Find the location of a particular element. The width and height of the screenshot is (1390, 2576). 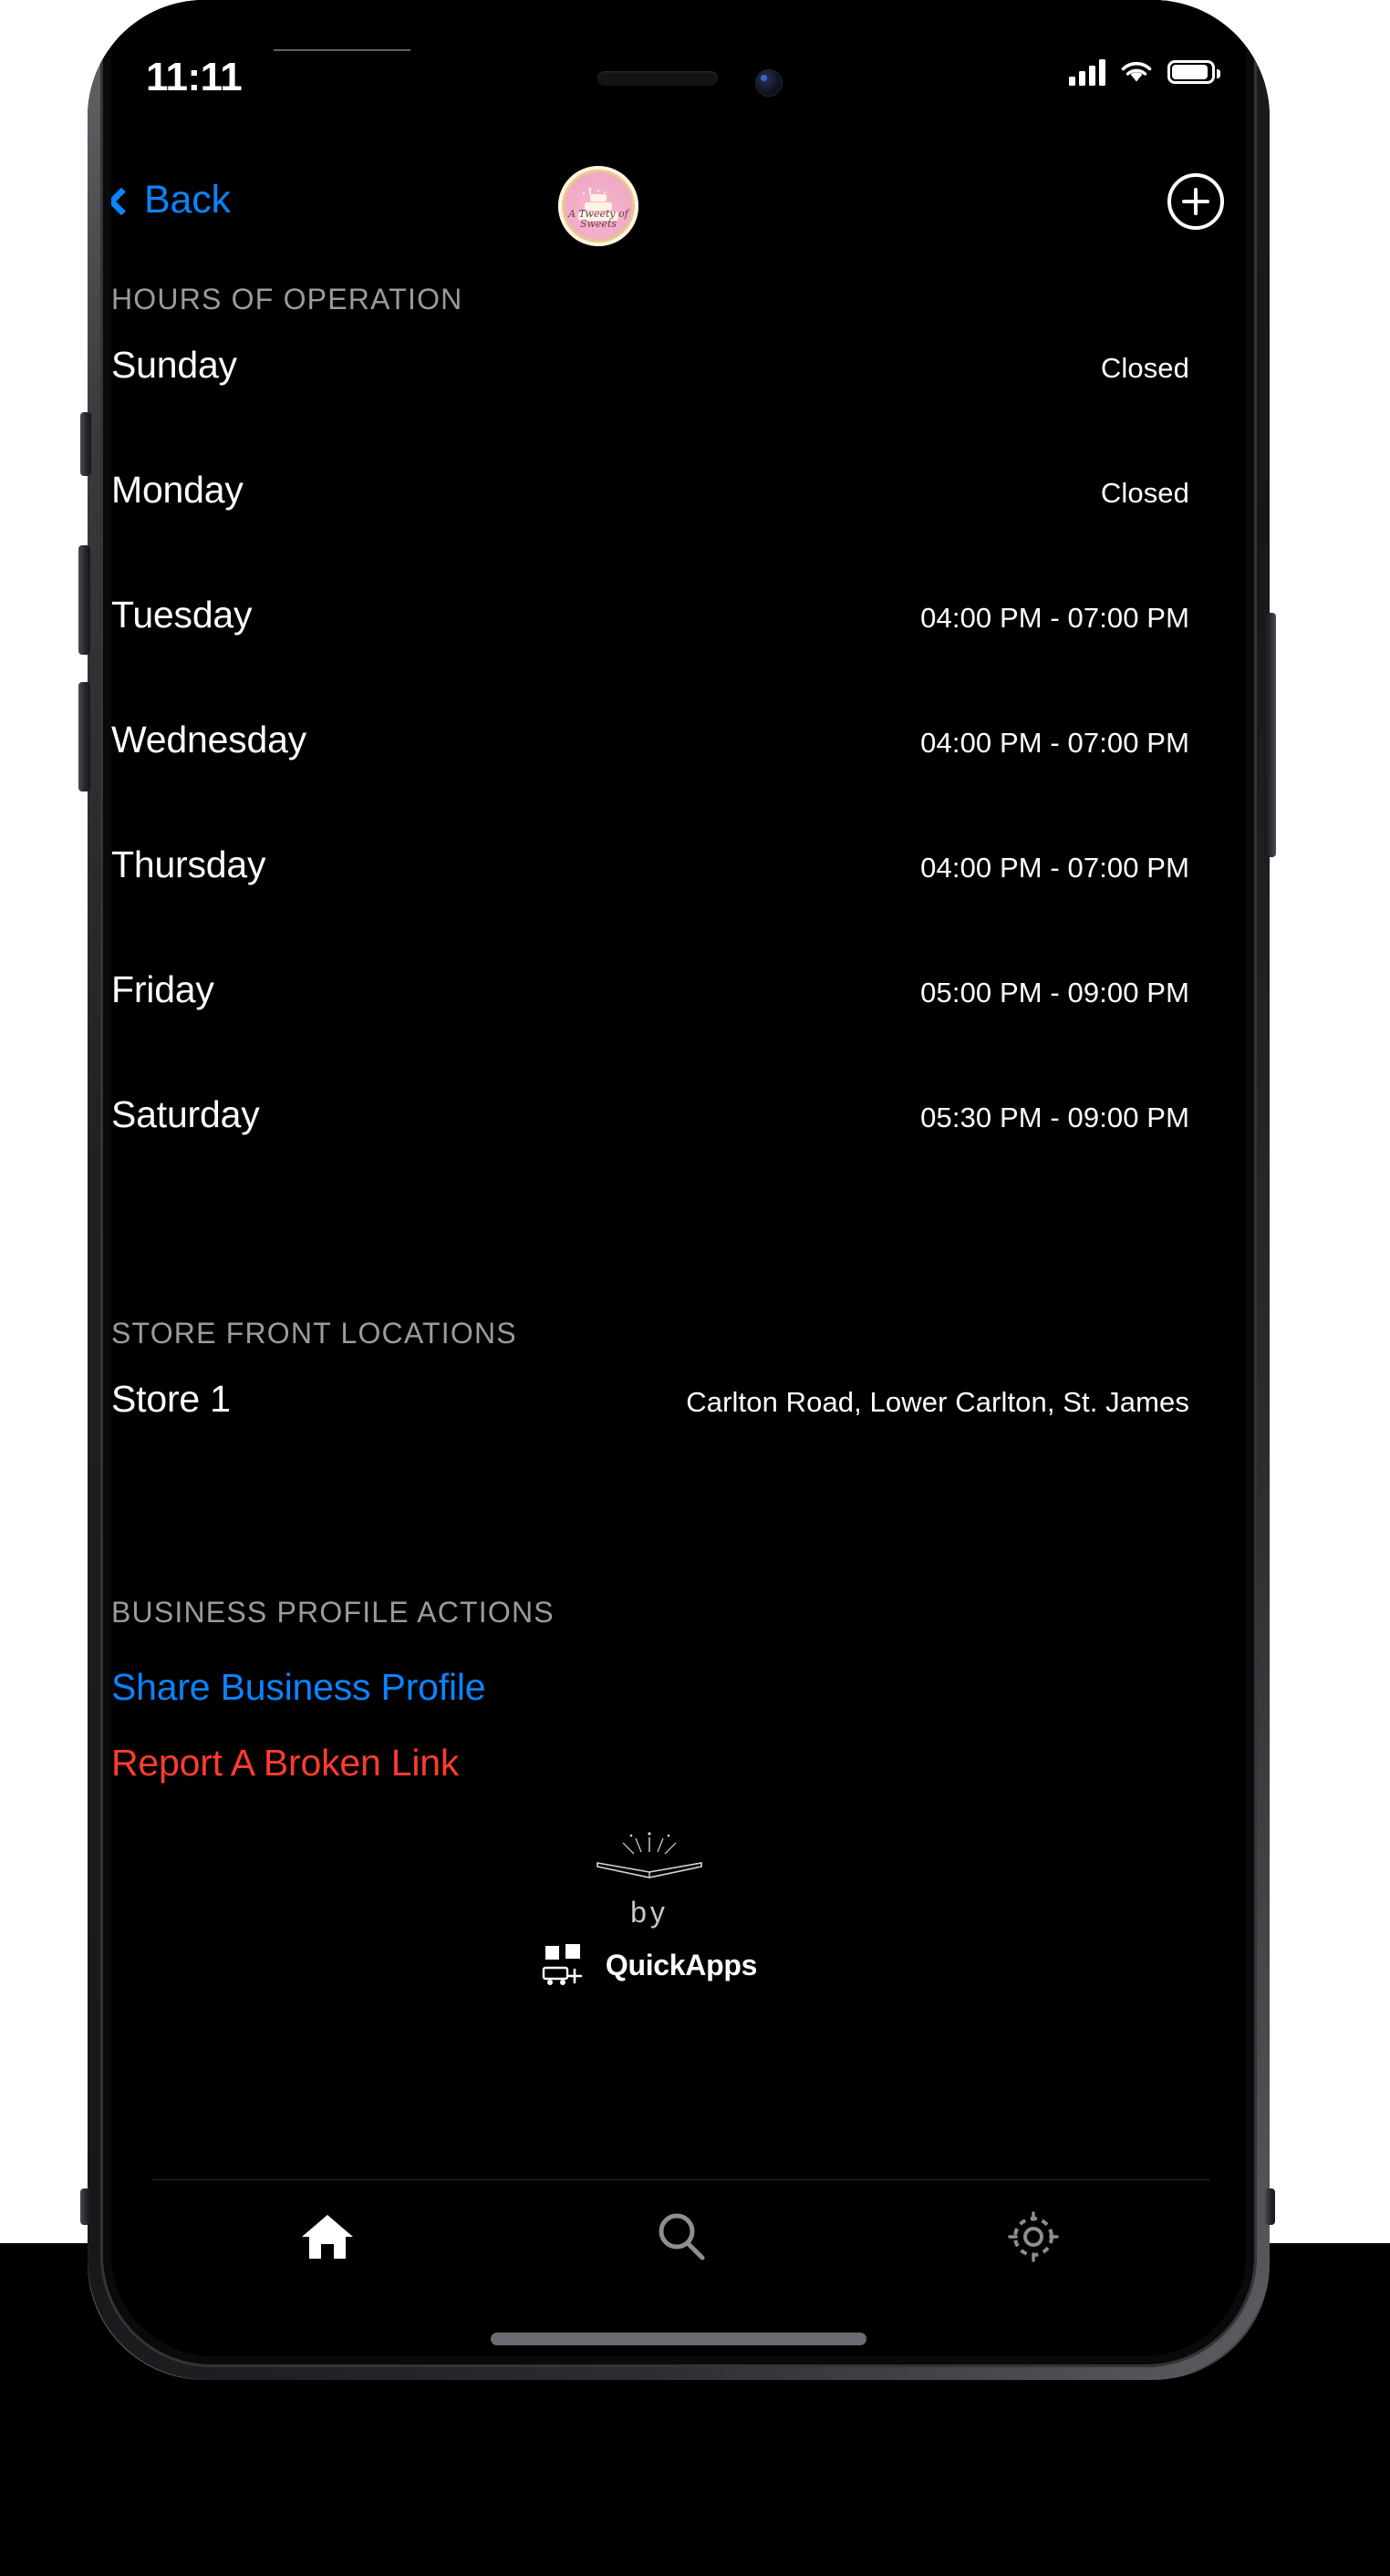

day-label: Sunday is located at coordinates (174, 365).